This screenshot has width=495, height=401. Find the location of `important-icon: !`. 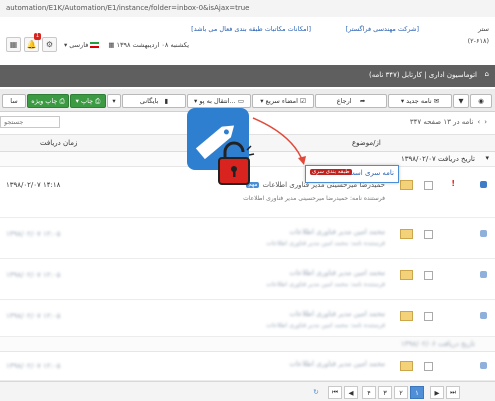

important-icon: ! is located at coordinates (453, 183).